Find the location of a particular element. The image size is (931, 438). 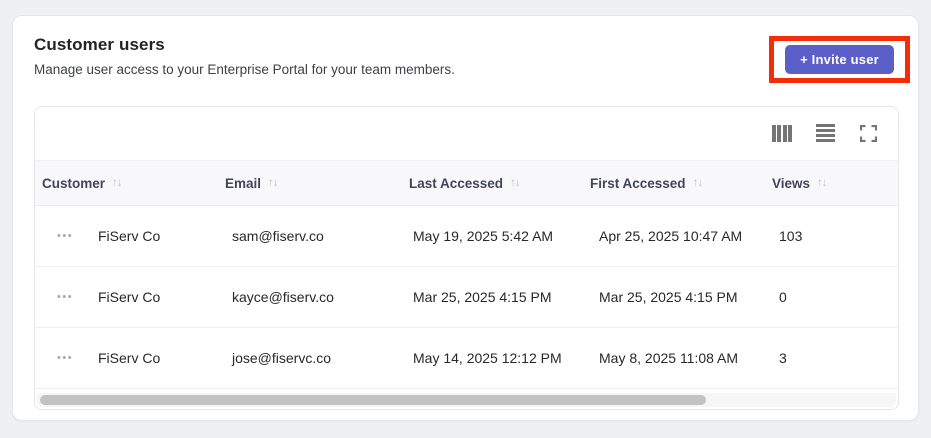

horizontal-scrollbar-track is located at coordinates (466, 400).